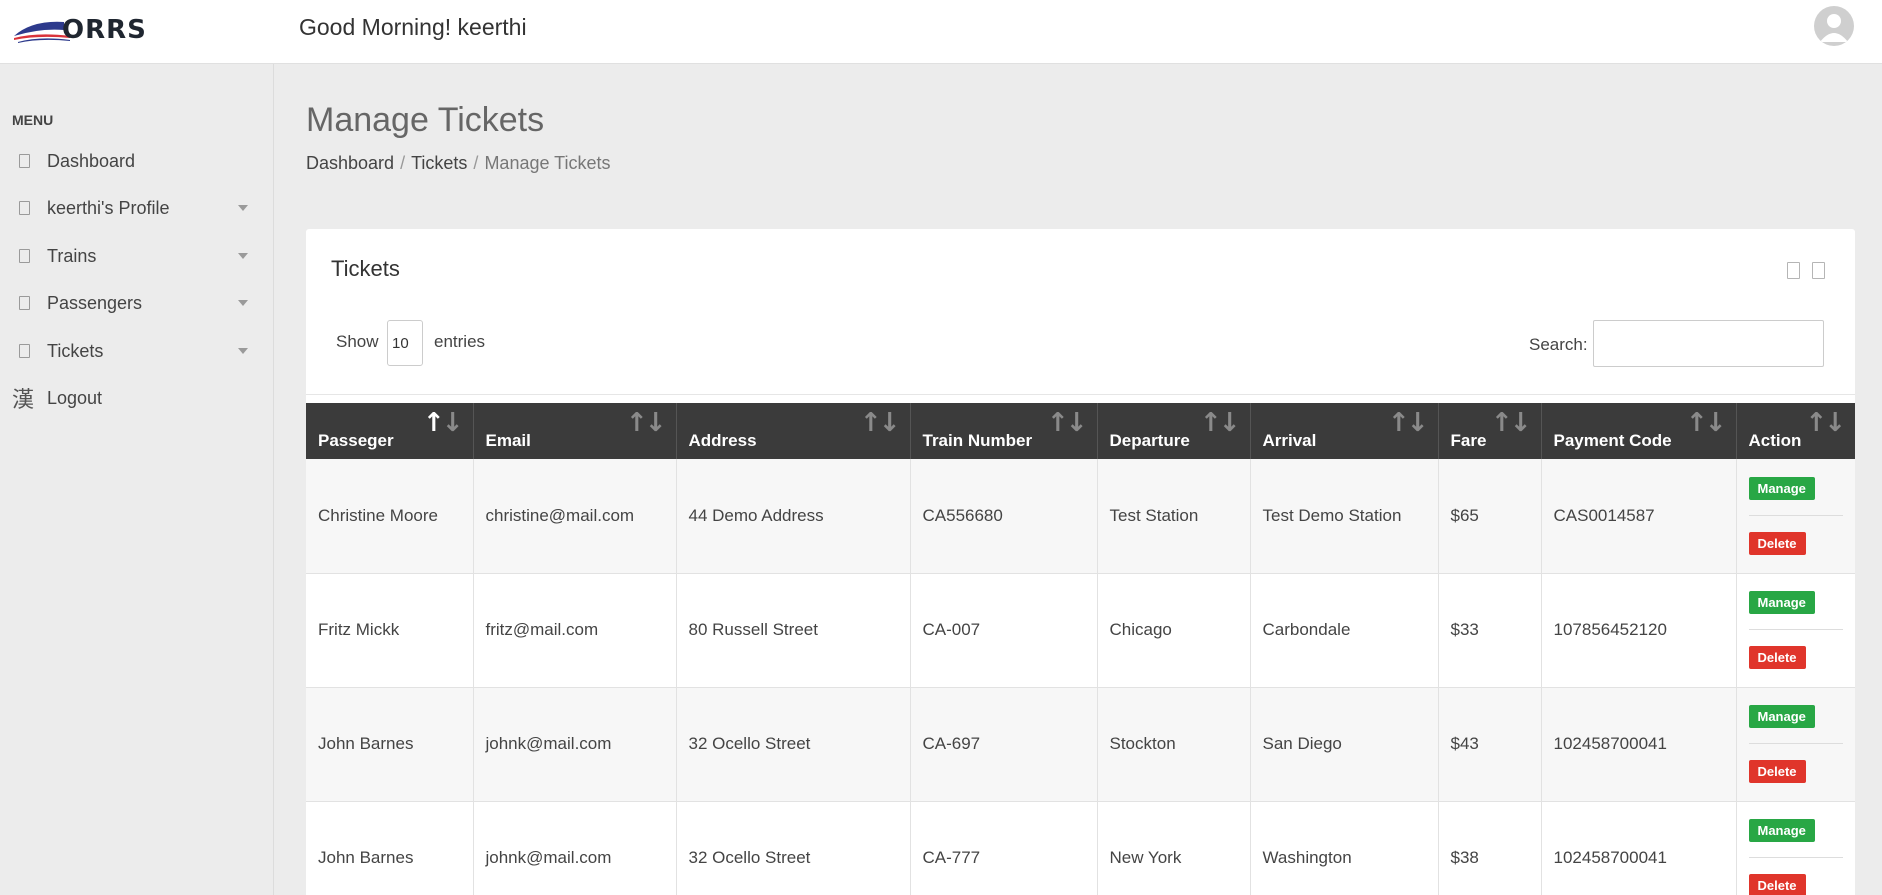 The width and height of the screenshot is (1882, 895). Describe the element at coordinates (357, 341) in the screenshot. I see `show-label: Show` at that location.